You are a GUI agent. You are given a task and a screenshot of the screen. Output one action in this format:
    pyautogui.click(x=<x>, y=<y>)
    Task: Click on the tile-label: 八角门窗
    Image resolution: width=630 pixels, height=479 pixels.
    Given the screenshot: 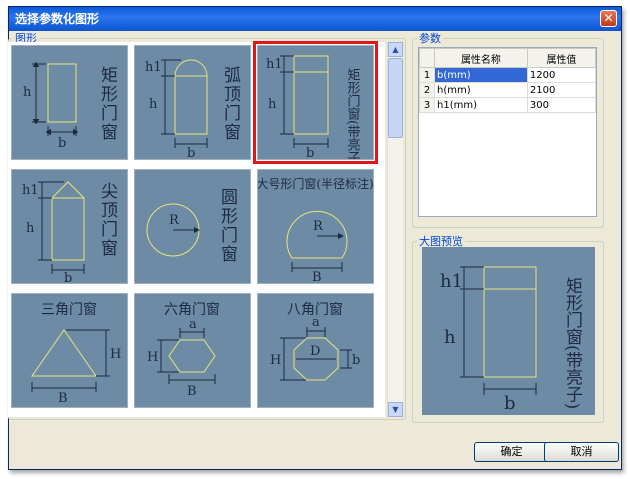 What is the action you would take?
    pyautogui.click(x=315, y=309)
    